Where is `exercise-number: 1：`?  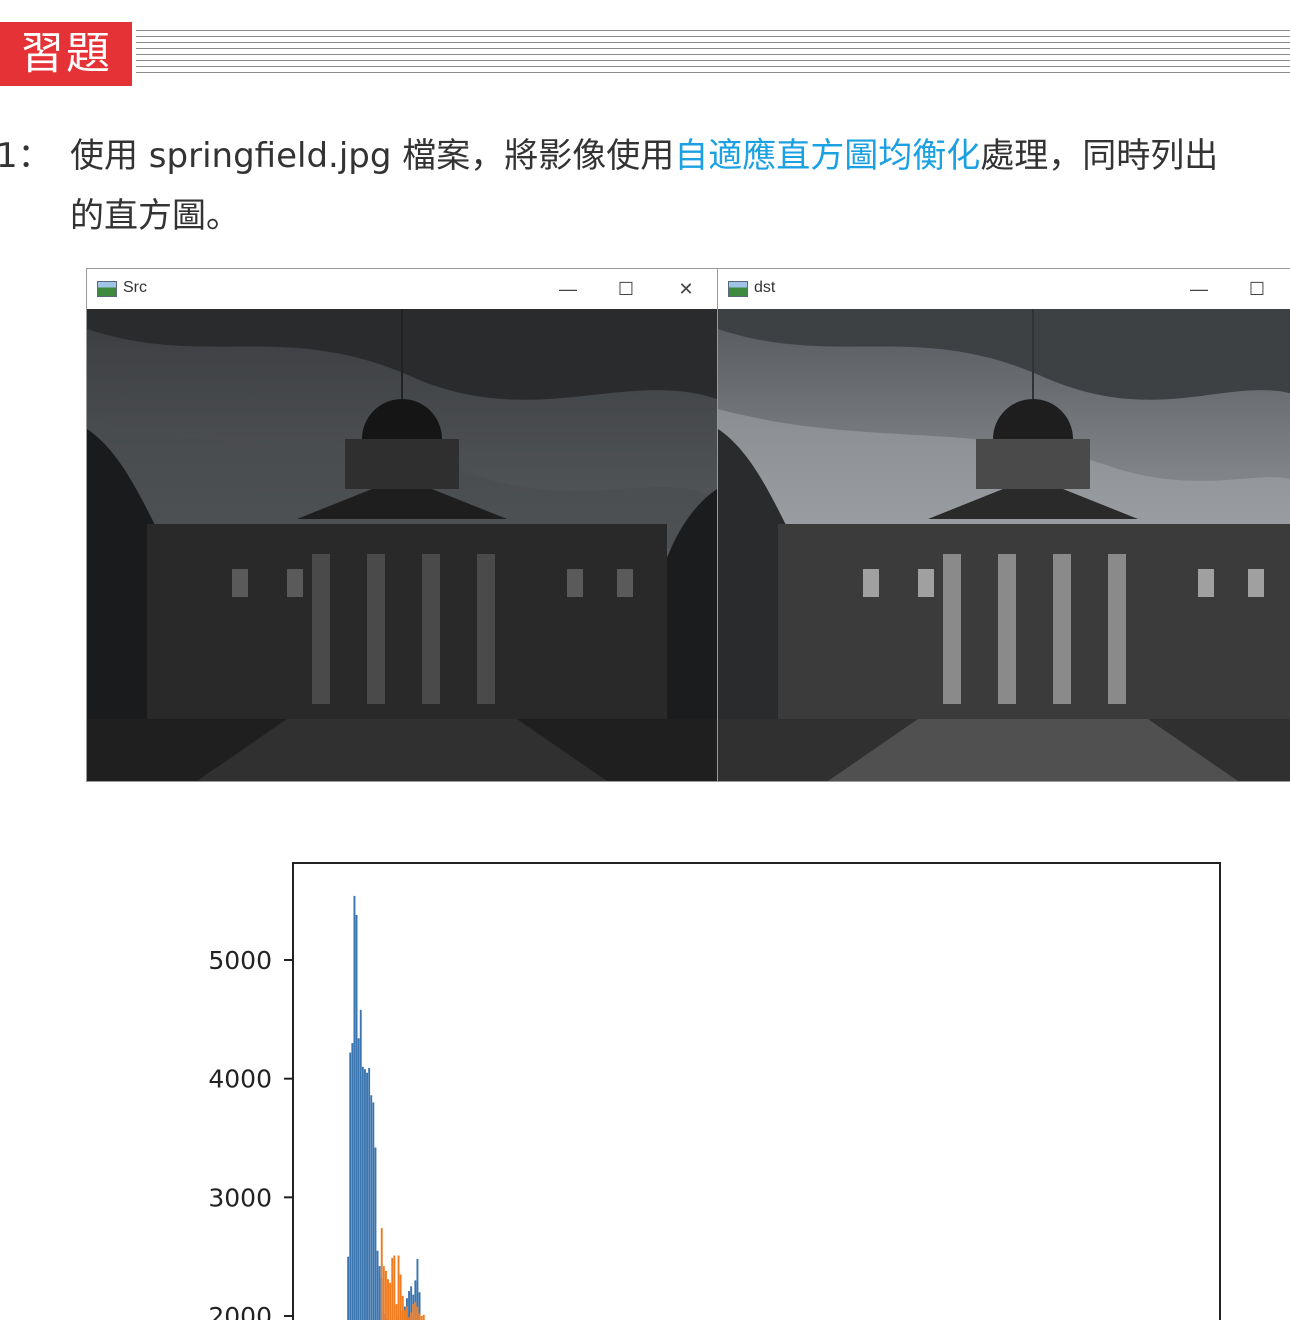 exercise-number: 1： is located at coordinates (26, 156).